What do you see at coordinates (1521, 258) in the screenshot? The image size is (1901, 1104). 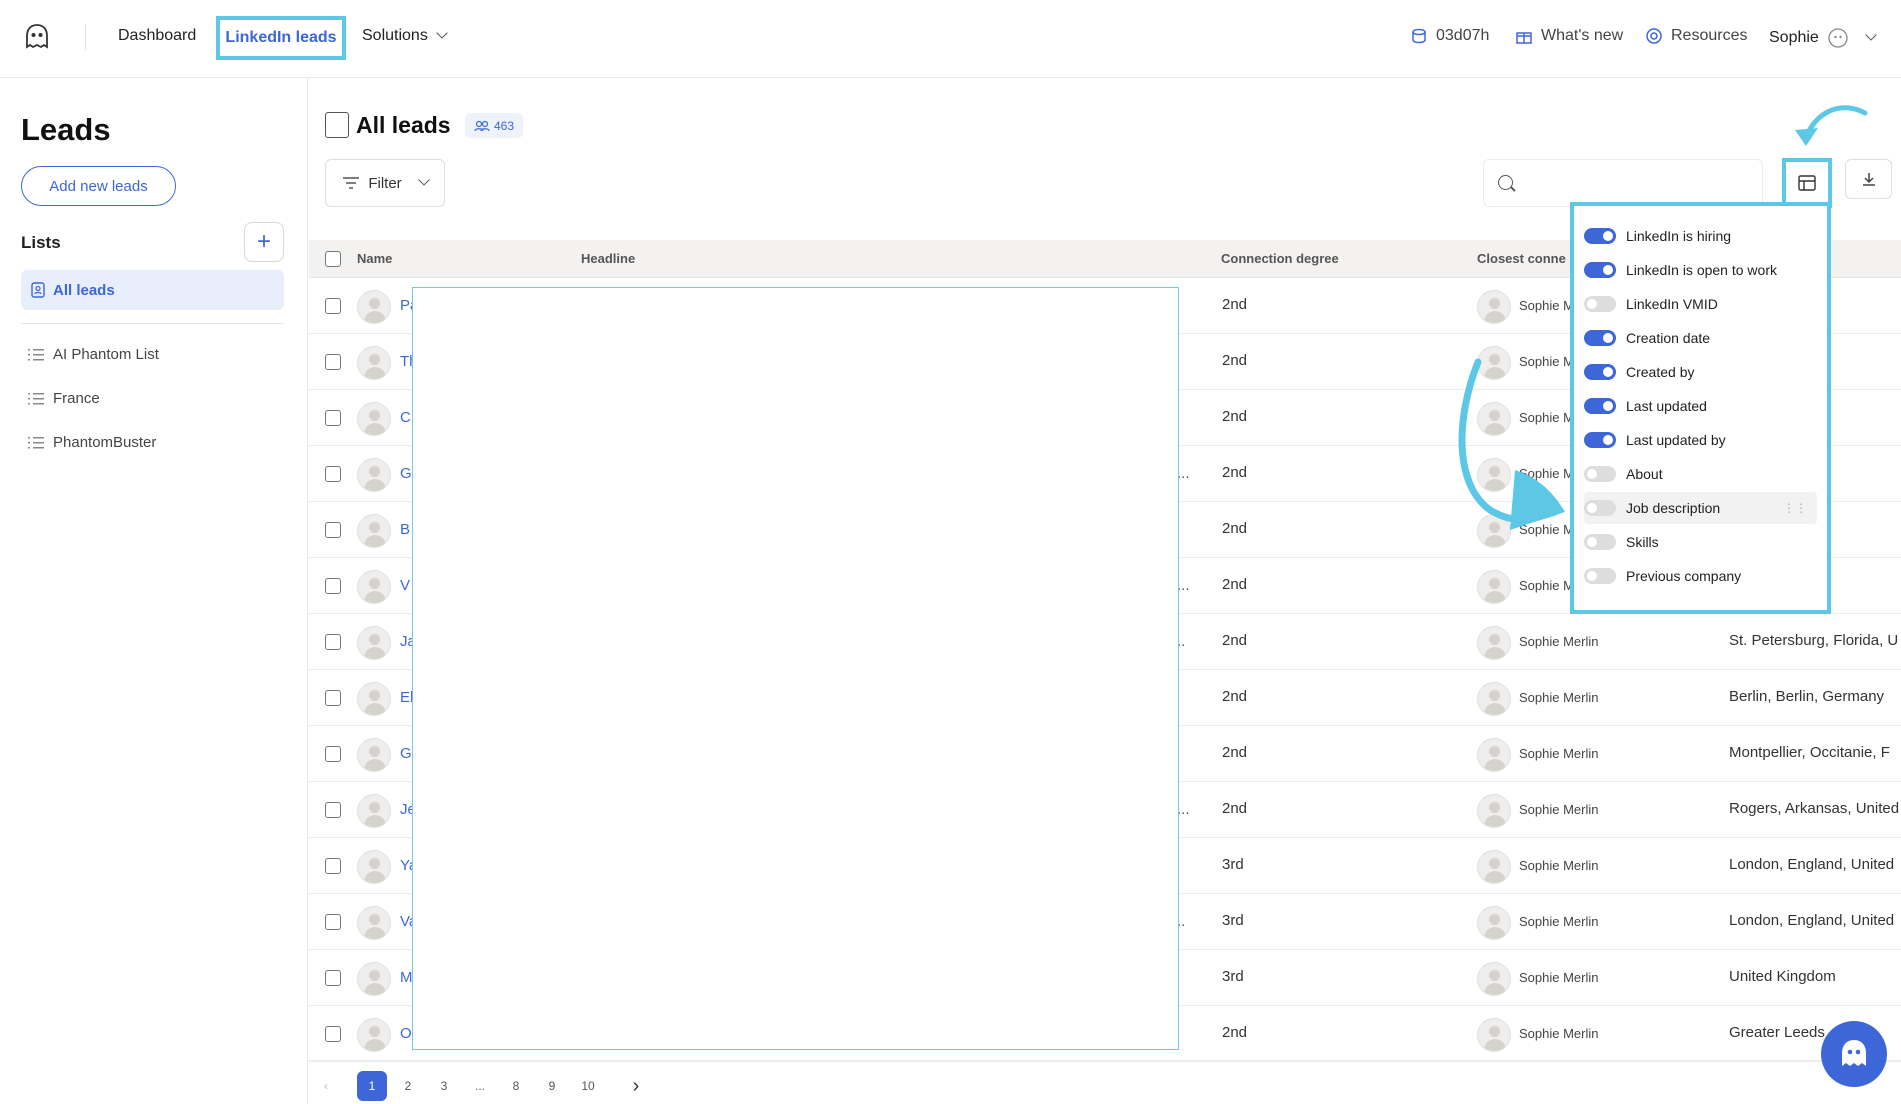 I see `column-header-closest-connection: Closest conne` at bounding box center [1521, 258].